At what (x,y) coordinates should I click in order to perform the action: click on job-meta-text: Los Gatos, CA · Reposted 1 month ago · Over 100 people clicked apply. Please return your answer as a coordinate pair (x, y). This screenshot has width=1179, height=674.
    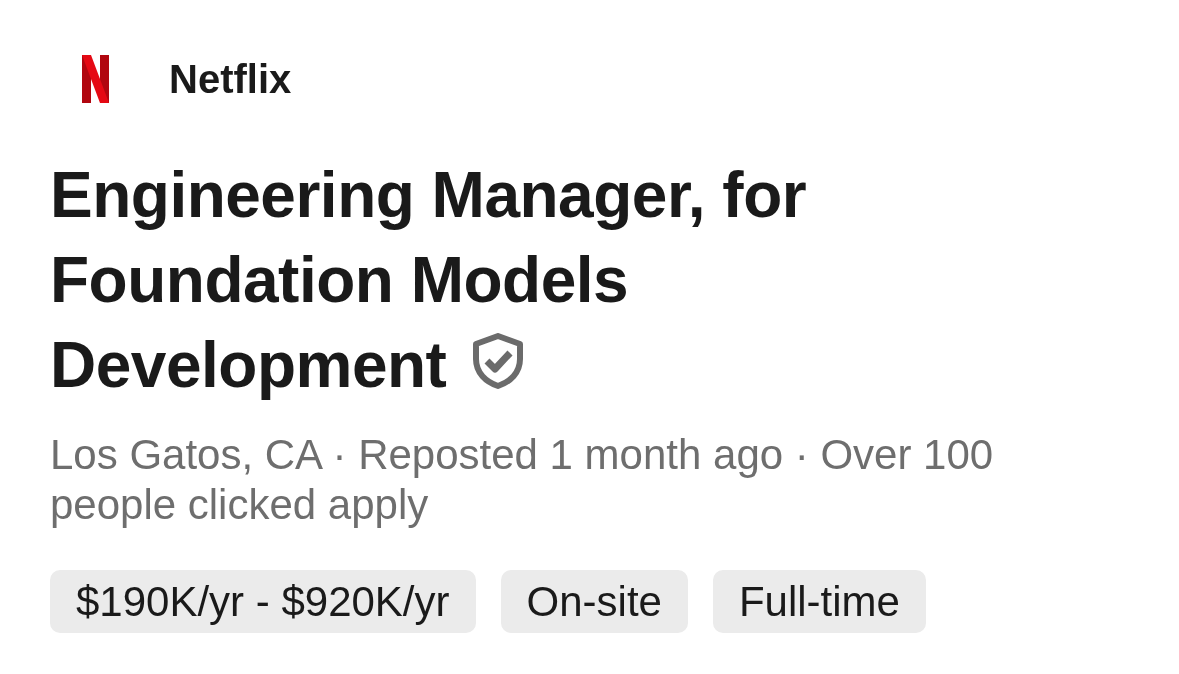
    Looking at the image, I should click on (522, 480).